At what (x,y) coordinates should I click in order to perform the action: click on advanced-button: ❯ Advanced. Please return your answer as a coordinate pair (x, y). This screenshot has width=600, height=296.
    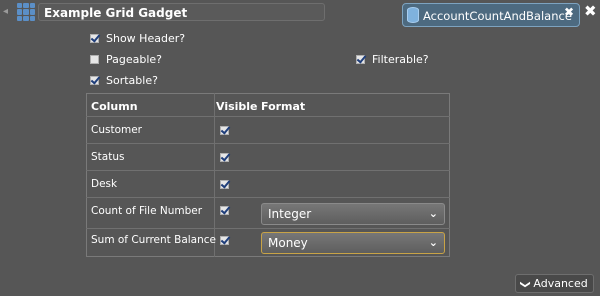
    Looking at the image, I should click on (554, 283).